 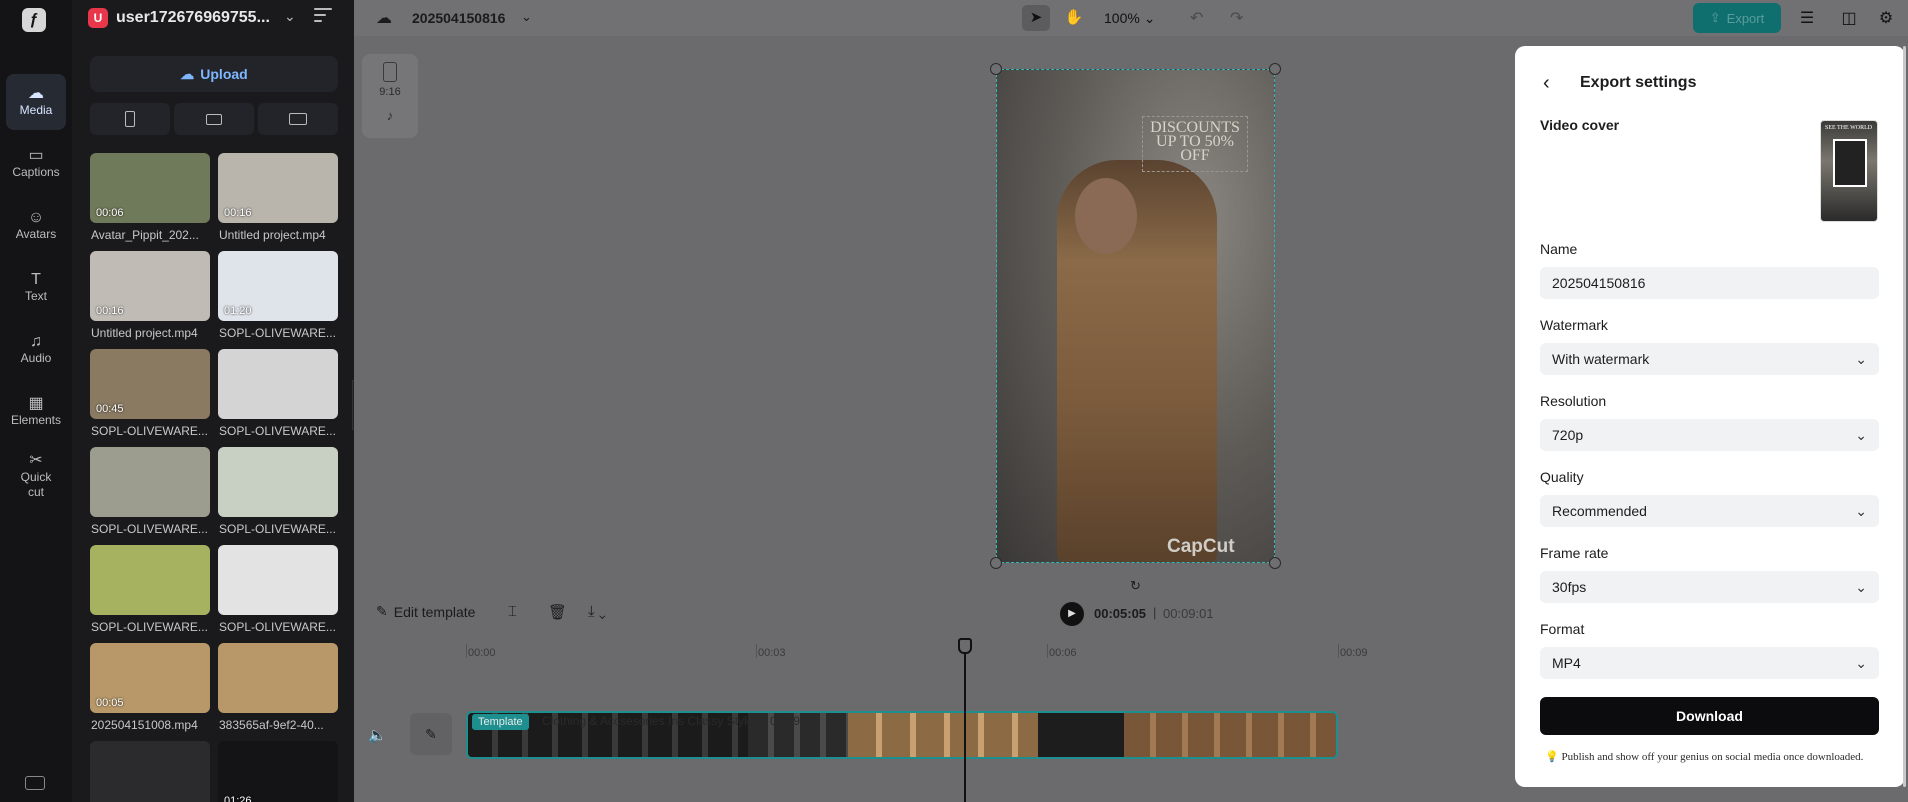 I want to click on media-label: Untitled project.mp4, so click(x=272, y=235).